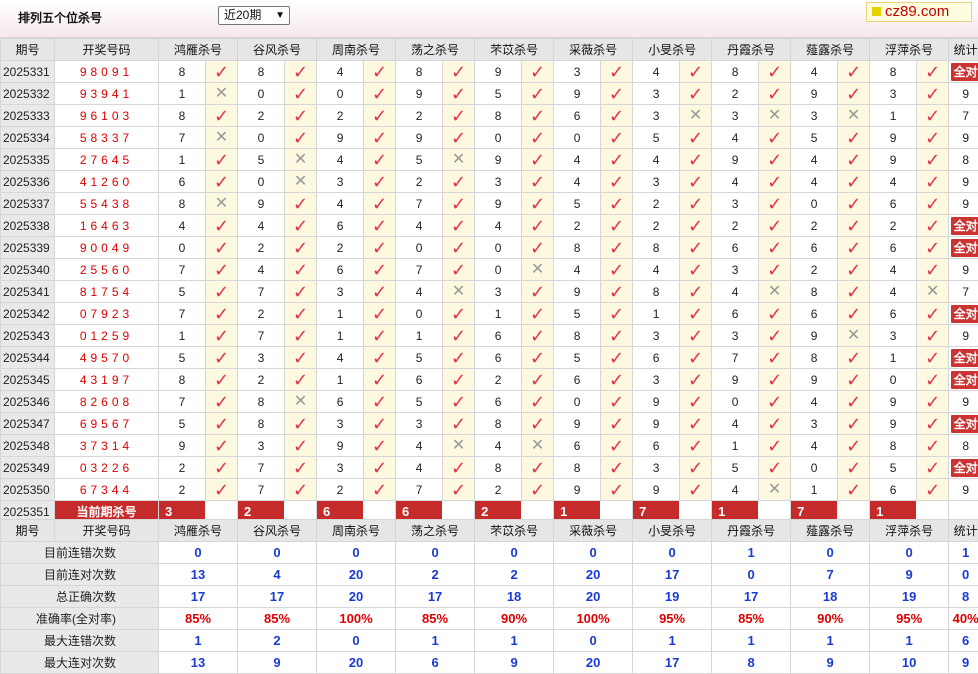 The width and height of the screenshot is (978, 674). I want to click on main-col-expert: 小旻杀号, so click(672, 50).